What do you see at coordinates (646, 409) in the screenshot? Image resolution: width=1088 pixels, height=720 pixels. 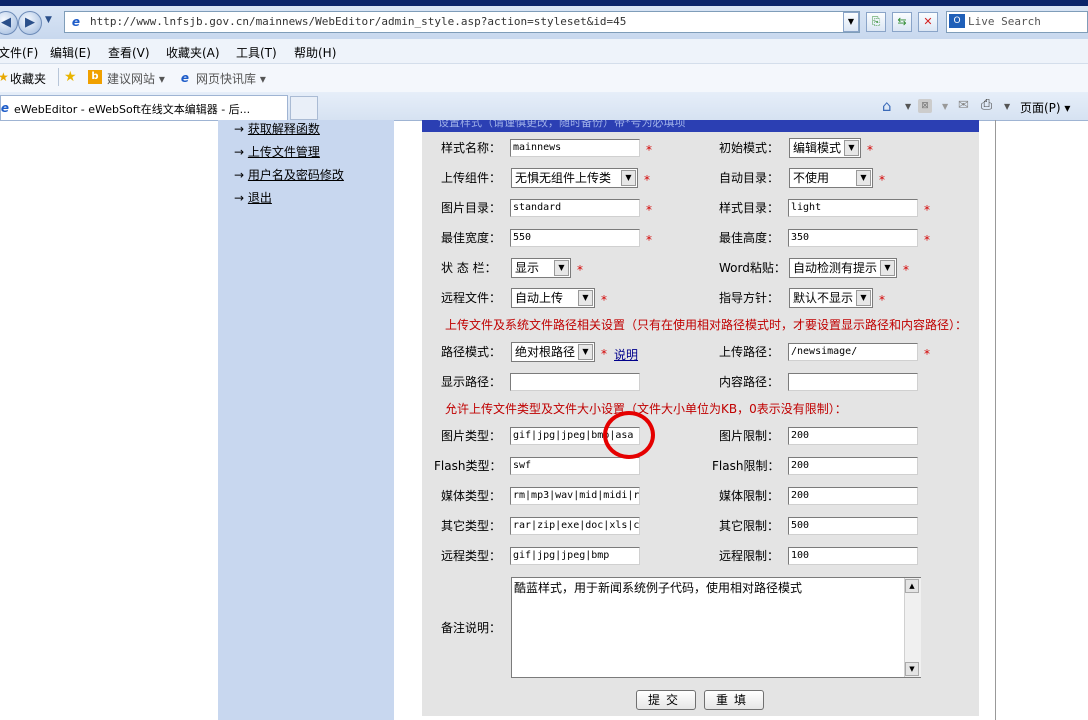 I see `section-size-title: 允许上传文件类型及文件大小设置（文件大小单位为KB，0表示没有限制）：` at bounding box center [646, 409].